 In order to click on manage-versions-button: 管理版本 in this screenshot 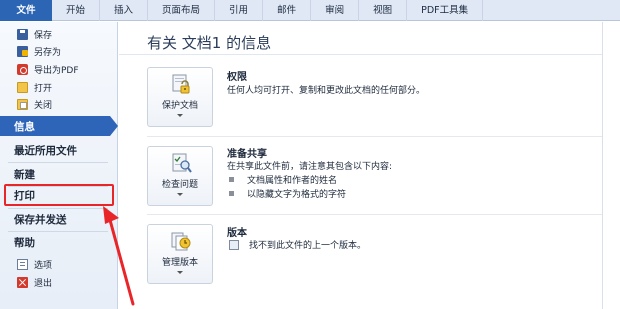, I will do `click(180, 254)`.